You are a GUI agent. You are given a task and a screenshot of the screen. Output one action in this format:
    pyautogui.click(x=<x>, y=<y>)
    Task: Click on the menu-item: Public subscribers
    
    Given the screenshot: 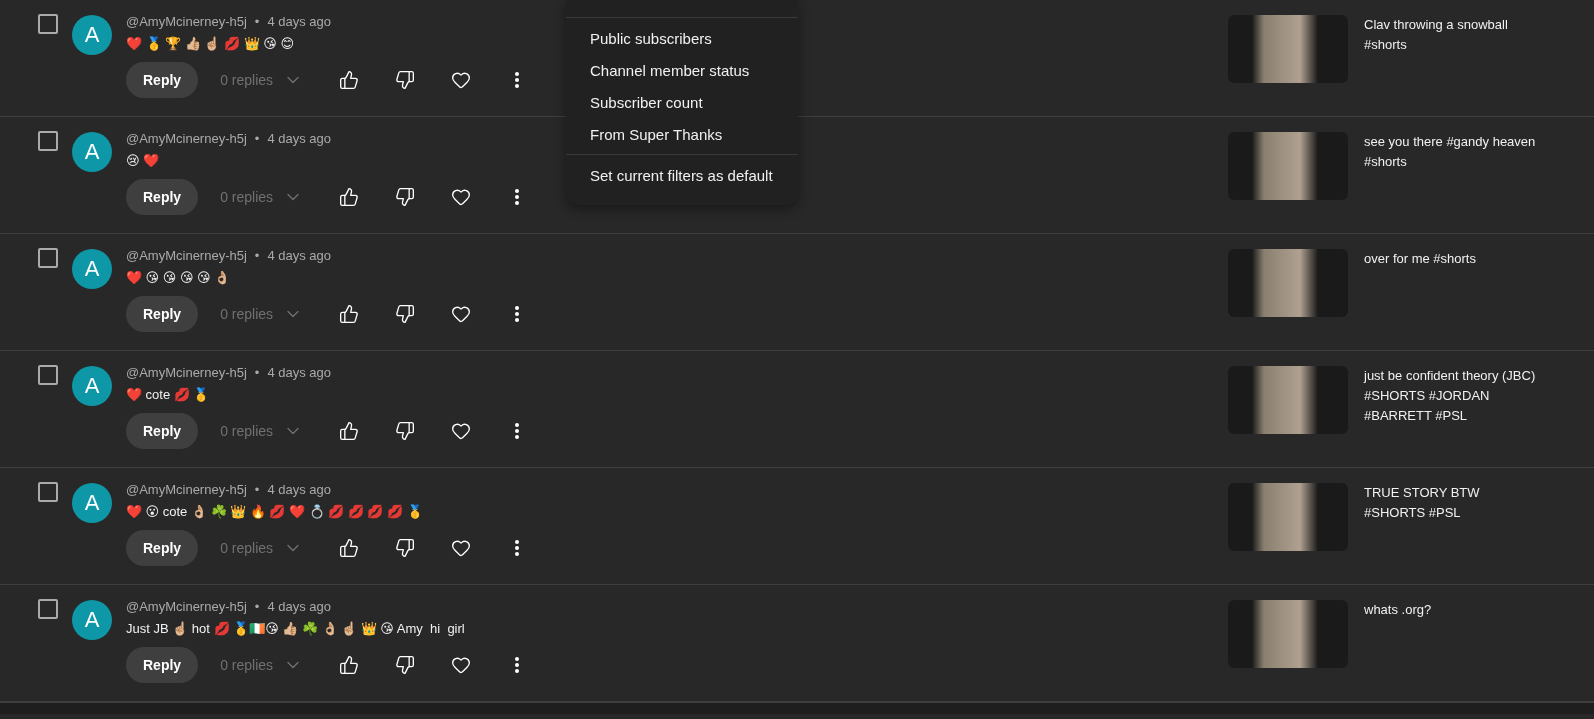 What is the action you would take?
    pyautogui.click(x=682, y=38)
    